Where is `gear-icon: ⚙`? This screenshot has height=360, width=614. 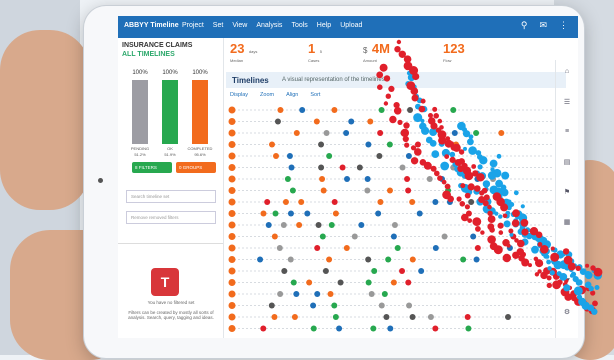
gear-icon: ⚙ is located at coordinates (567, 312).